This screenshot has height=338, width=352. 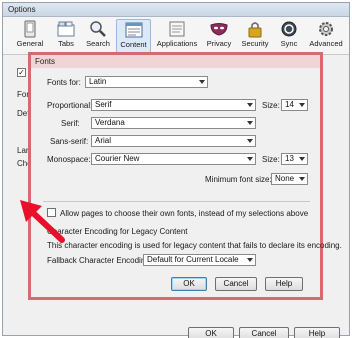 I want to click on sans-serif-value: Arial, so click(x=103, y=140).